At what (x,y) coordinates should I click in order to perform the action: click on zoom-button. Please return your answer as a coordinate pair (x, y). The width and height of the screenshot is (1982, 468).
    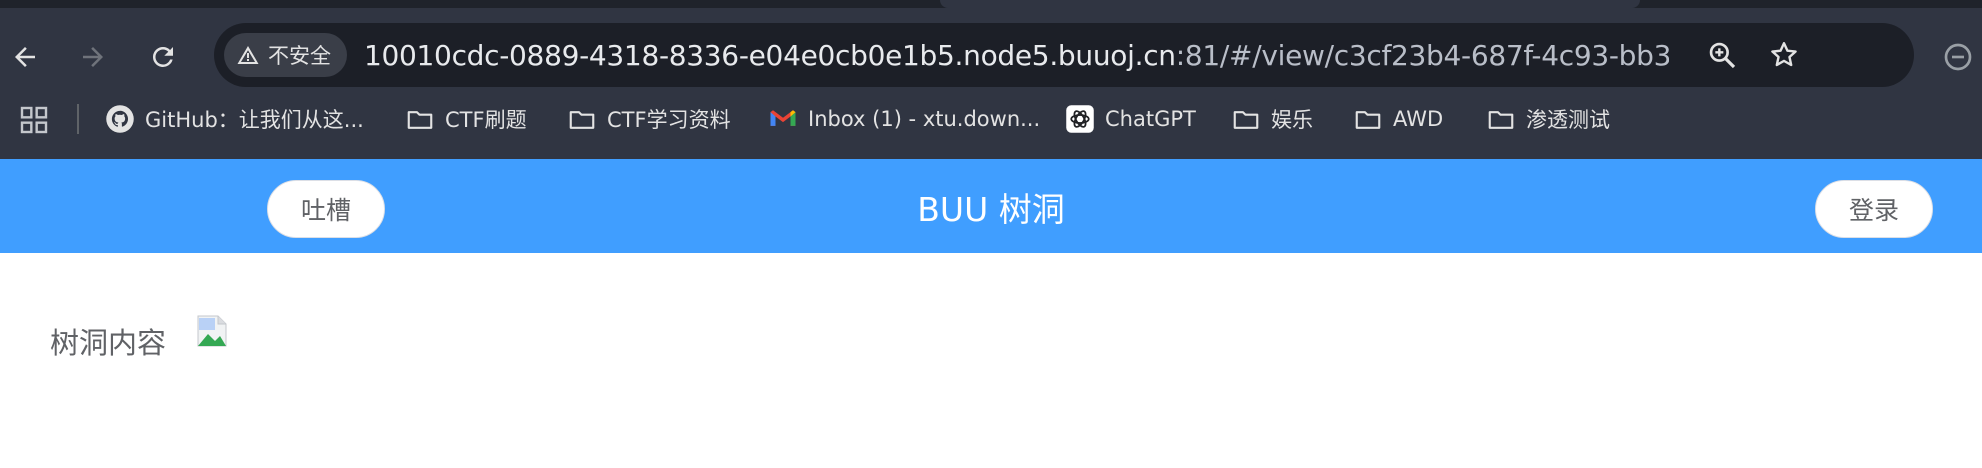
    Looking at the image, I should click on (1722, 55).